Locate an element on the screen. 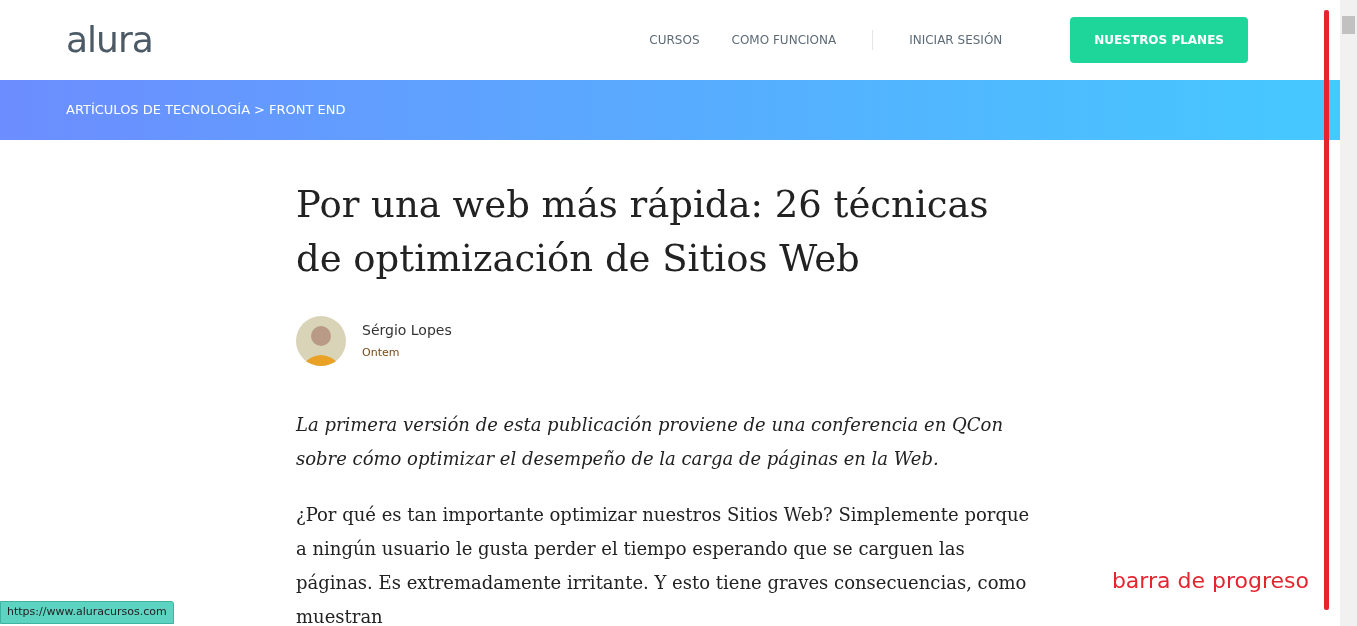  scrollbar-thumb is located at coordinates (1348, 25).